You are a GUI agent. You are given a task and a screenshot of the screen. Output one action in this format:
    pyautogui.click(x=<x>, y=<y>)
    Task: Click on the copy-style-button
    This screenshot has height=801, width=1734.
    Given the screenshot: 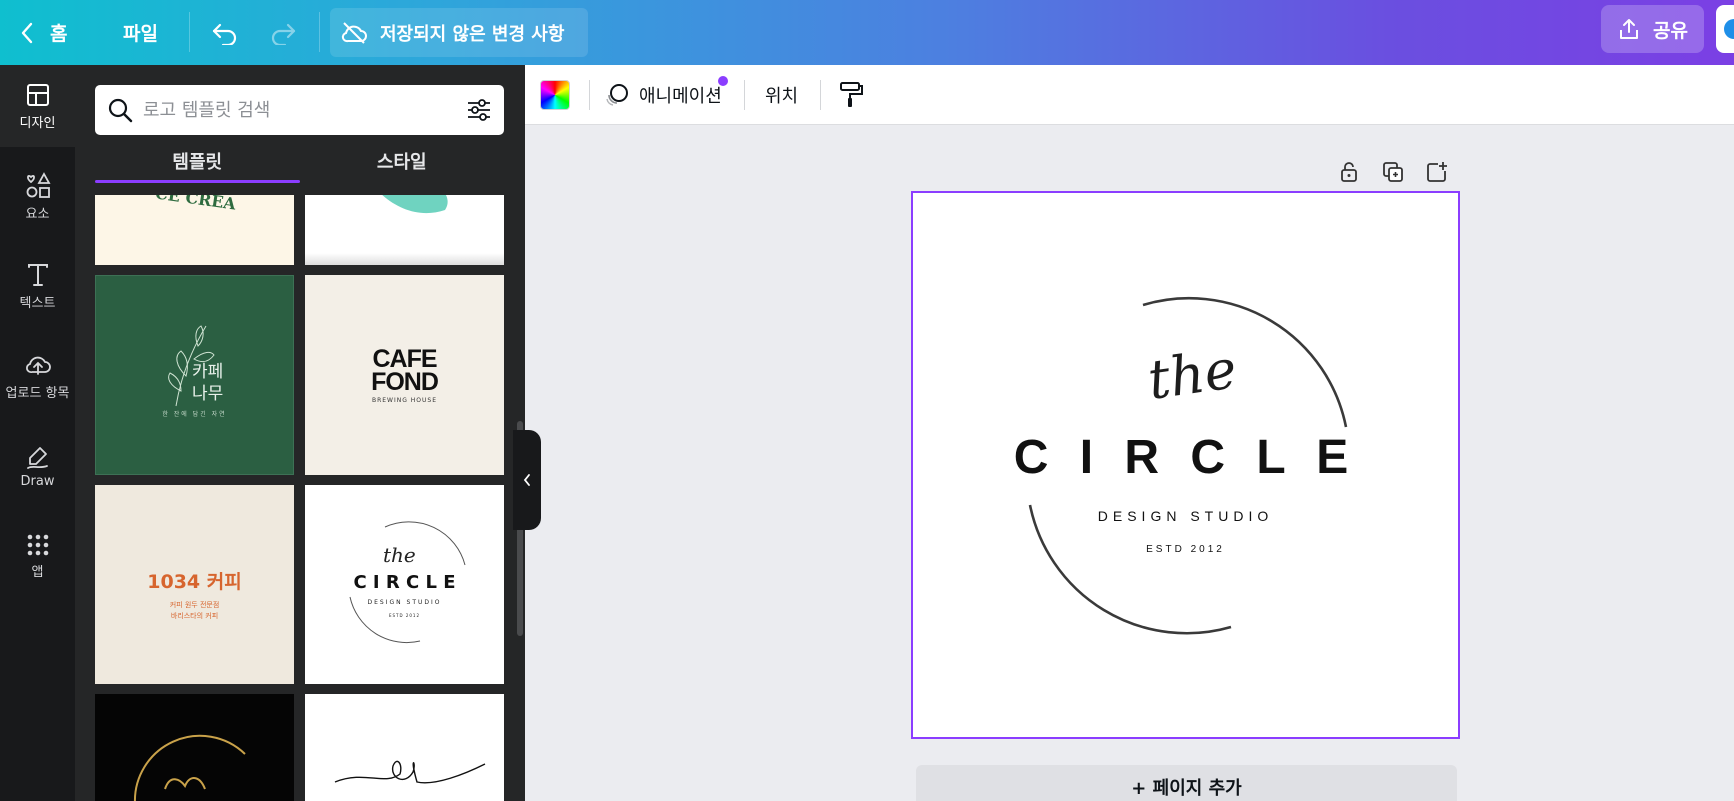 What is the action you would take?
    pyautogui.click(x=851, y=95)
    